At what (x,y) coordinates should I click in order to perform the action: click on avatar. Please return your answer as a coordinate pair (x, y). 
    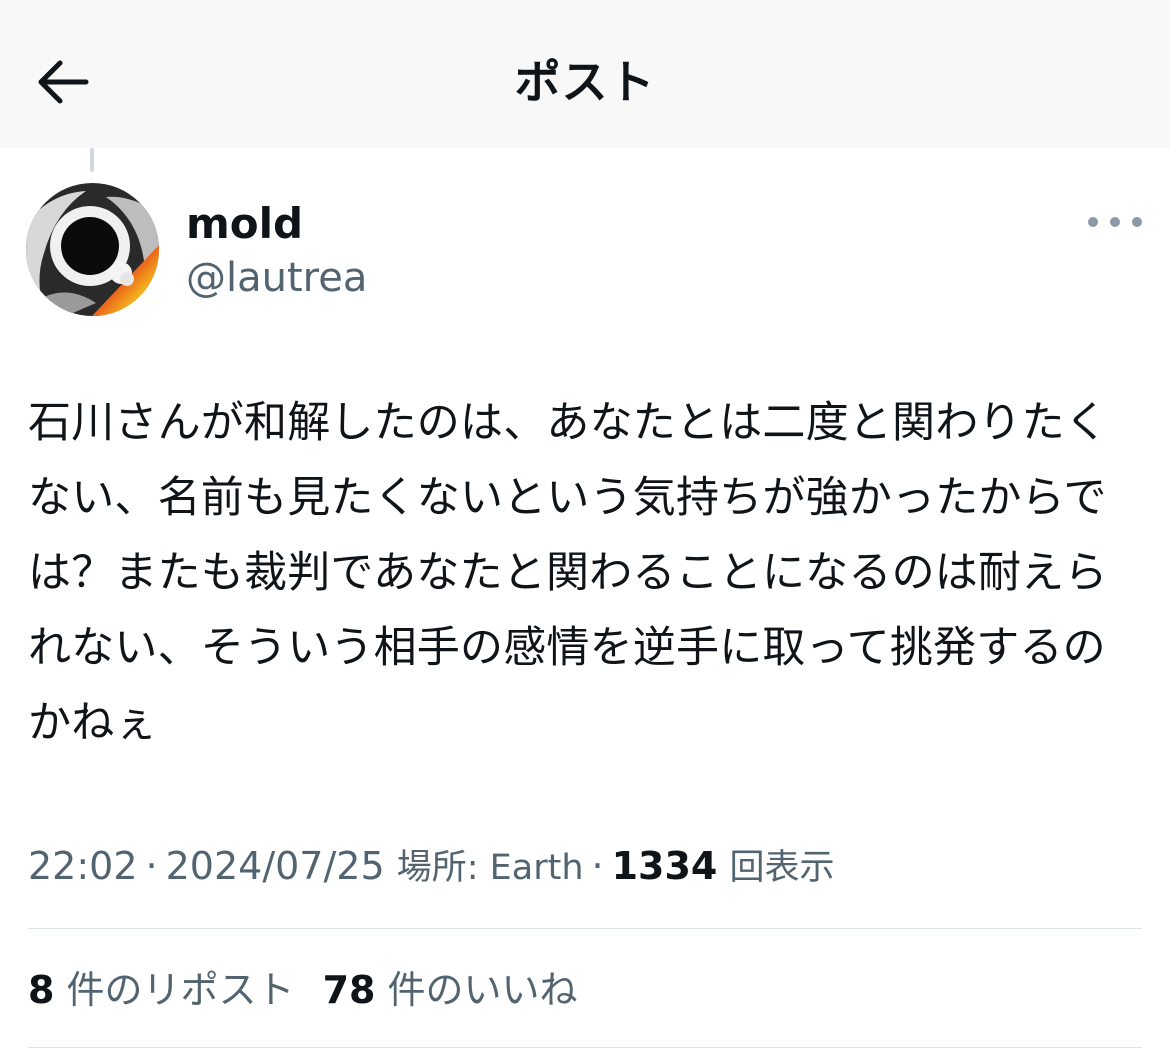
    Looking at the image, I should click on (92, 249).